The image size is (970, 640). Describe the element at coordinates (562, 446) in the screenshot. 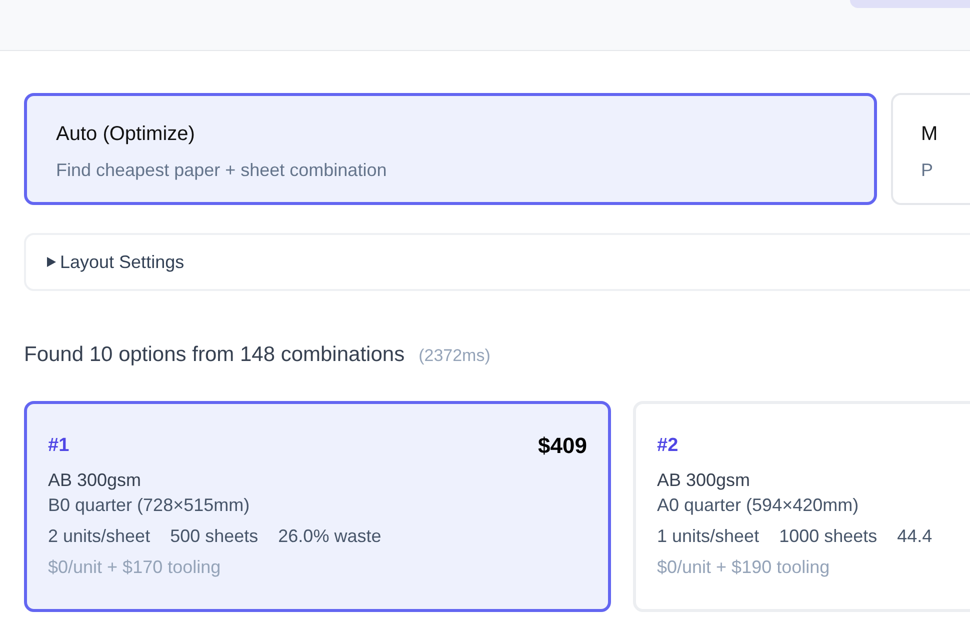

I see `price-label: $409` at that location.